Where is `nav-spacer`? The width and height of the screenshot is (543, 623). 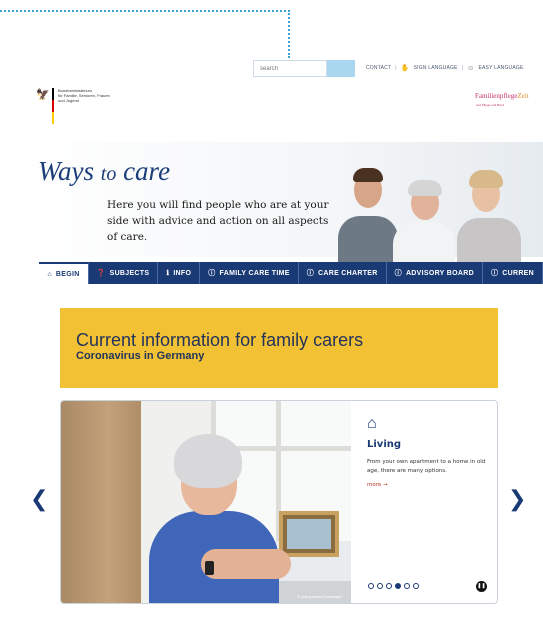 nav-spacer is located at coordinates (29, 273).